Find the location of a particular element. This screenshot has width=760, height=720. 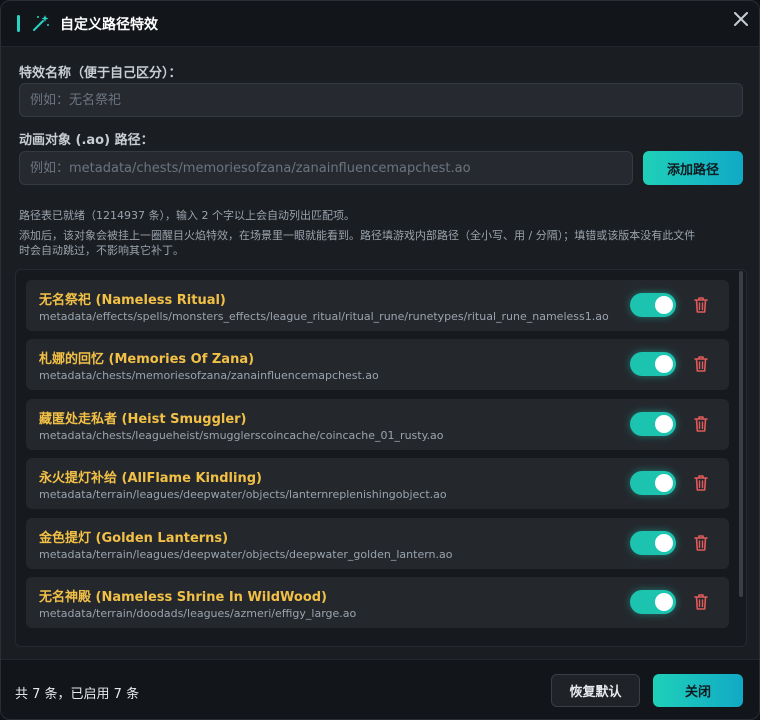

ao-path-input is located at coordinates (326, 168).